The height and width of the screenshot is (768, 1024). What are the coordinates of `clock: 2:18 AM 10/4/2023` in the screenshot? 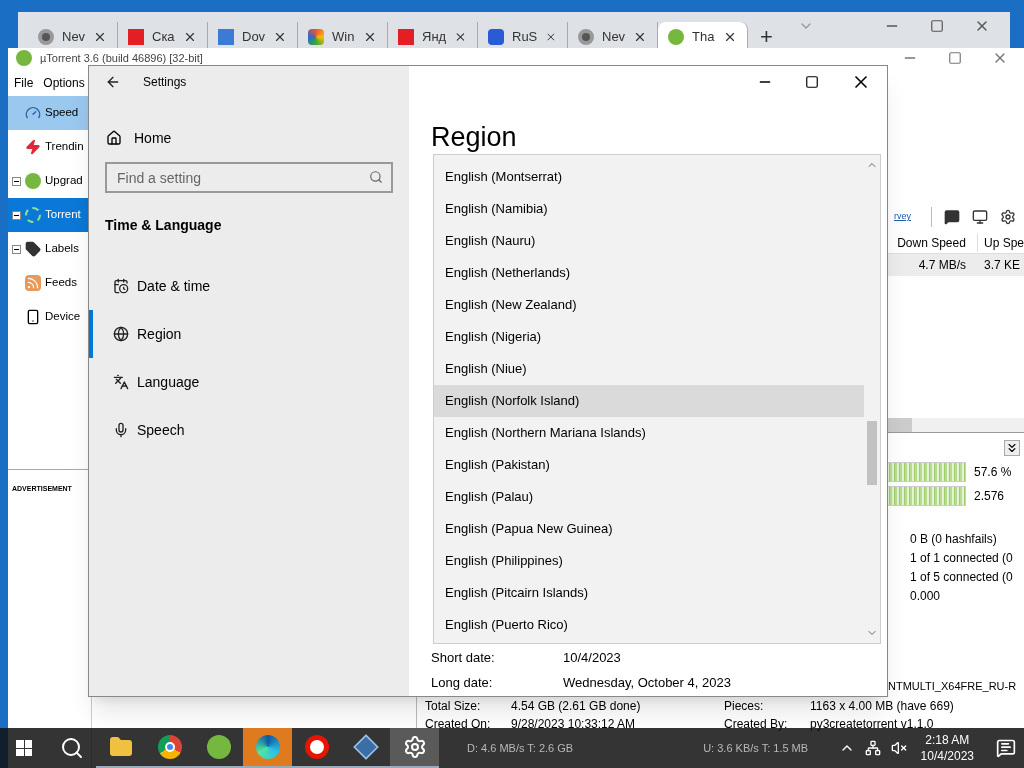 It's located at (947, 748).